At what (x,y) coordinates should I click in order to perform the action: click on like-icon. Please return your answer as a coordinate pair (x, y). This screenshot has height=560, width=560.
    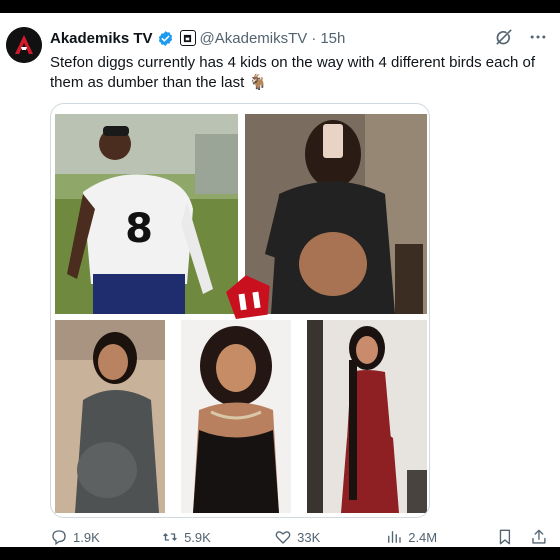
    Looking at the image, I should click on (283, 537).